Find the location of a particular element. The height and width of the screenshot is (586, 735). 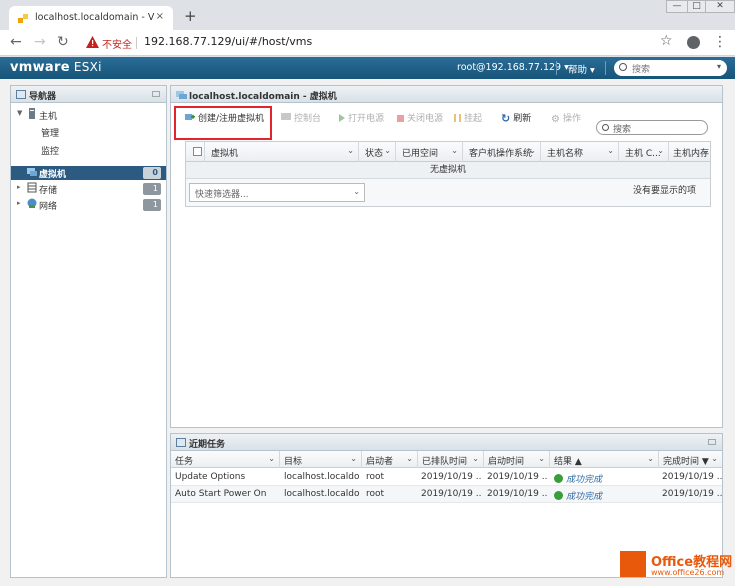

column-state: 状态 ⌄ is located at coordinates (376, 152).